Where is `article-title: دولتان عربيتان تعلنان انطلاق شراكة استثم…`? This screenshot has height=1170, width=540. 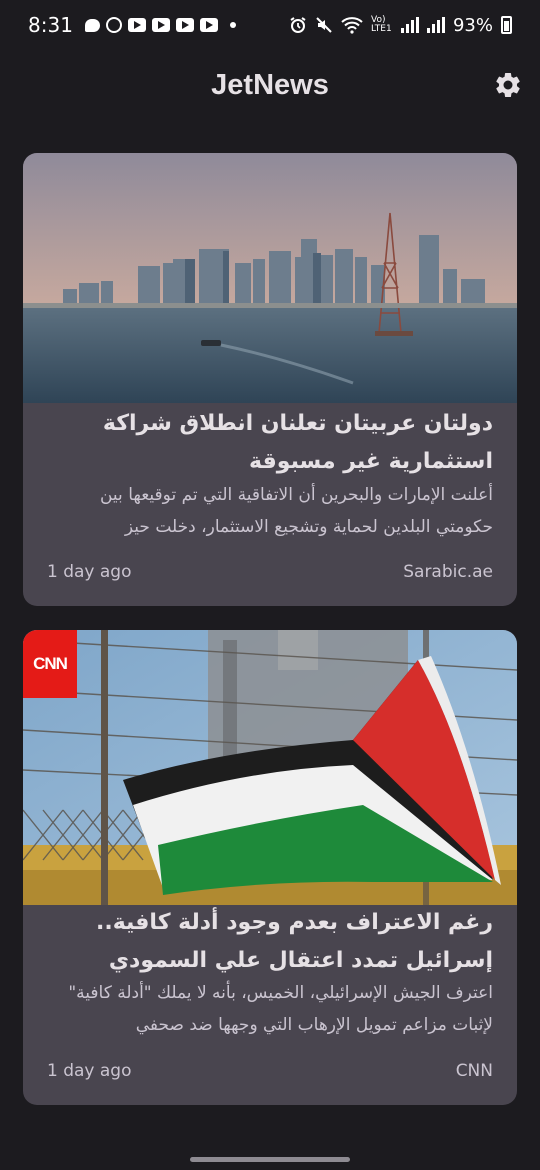 article-title: دولتان عربيتان تعلنان انطلاق شراكة استثم… is located at coordinates (297, 442).